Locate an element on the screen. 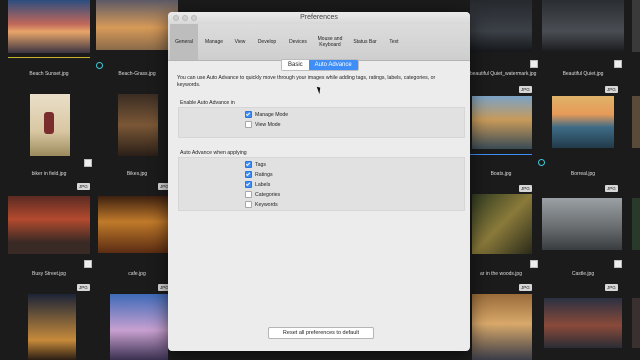 The width and height of the screenshot is (640, 360). tab-general: General is located at coordinates (184, 42).